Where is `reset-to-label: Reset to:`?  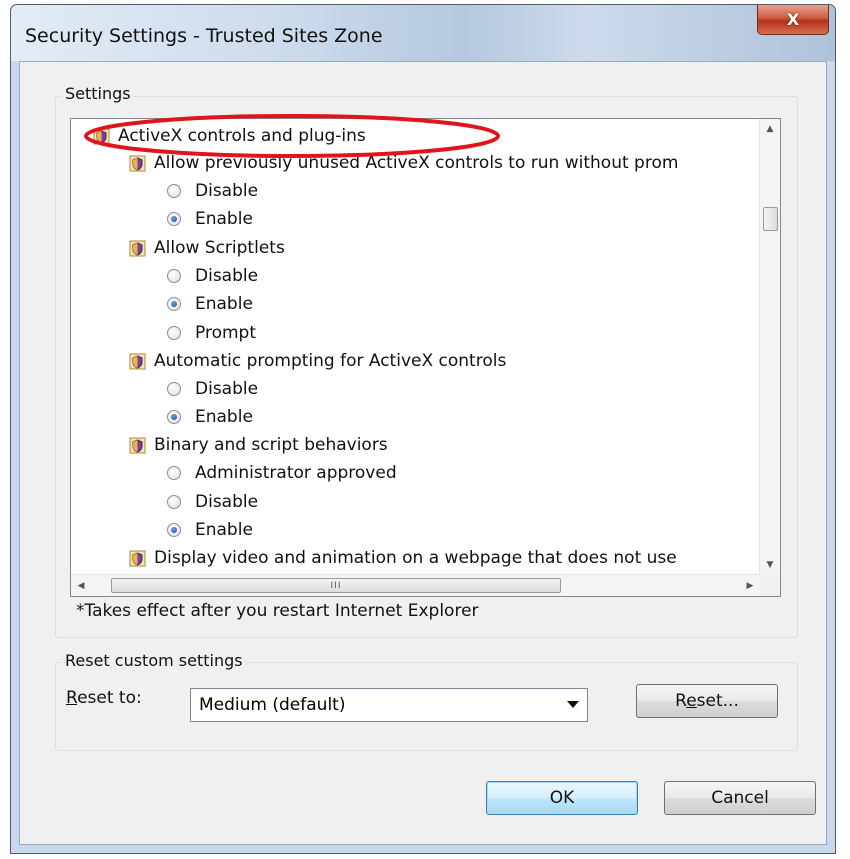 reset-to-label: Reset to: is located at coordinates (104, 698).